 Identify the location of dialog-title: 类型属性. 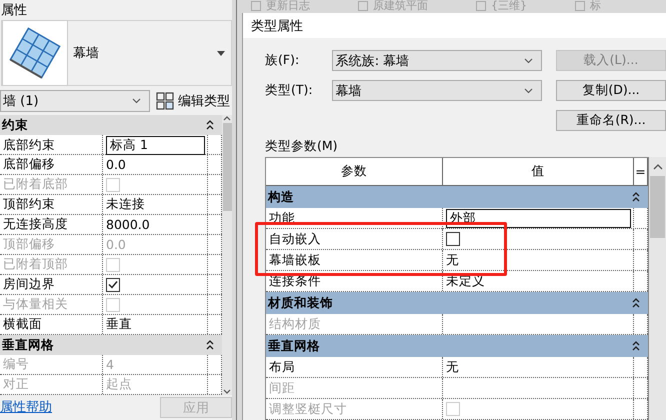
(277, 26).